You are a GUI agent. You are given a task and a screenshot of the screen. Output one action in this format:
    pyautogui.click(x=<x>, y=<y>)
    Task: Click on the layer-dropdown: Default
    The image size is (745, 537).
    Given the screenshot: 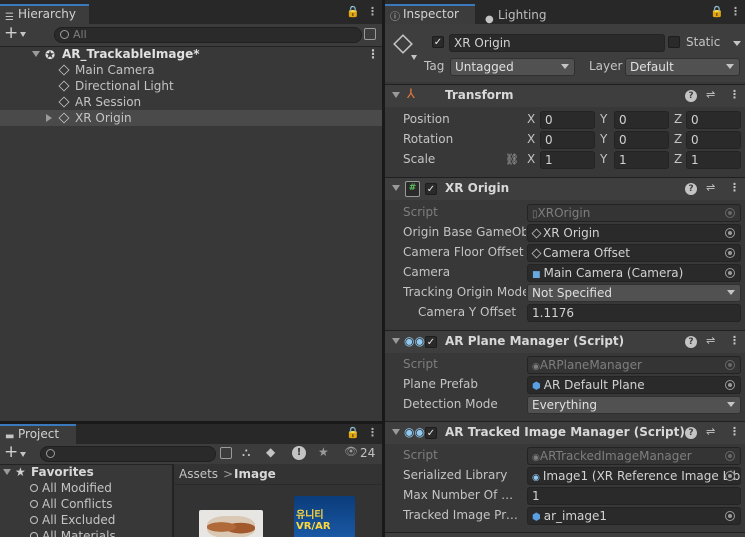 What is the action you would take?
    pyautogui.click(x=682, y=67)
    